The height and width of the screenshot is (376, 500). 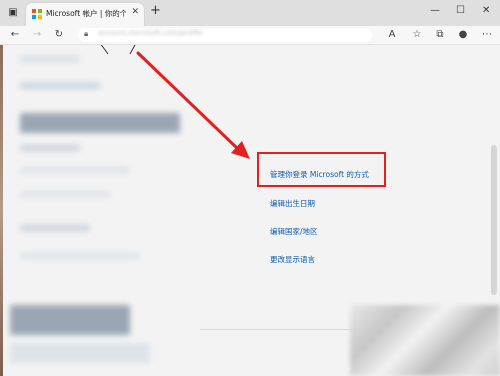 I want to click on tab-close-icon: ✕, so click(x=135, y=12).